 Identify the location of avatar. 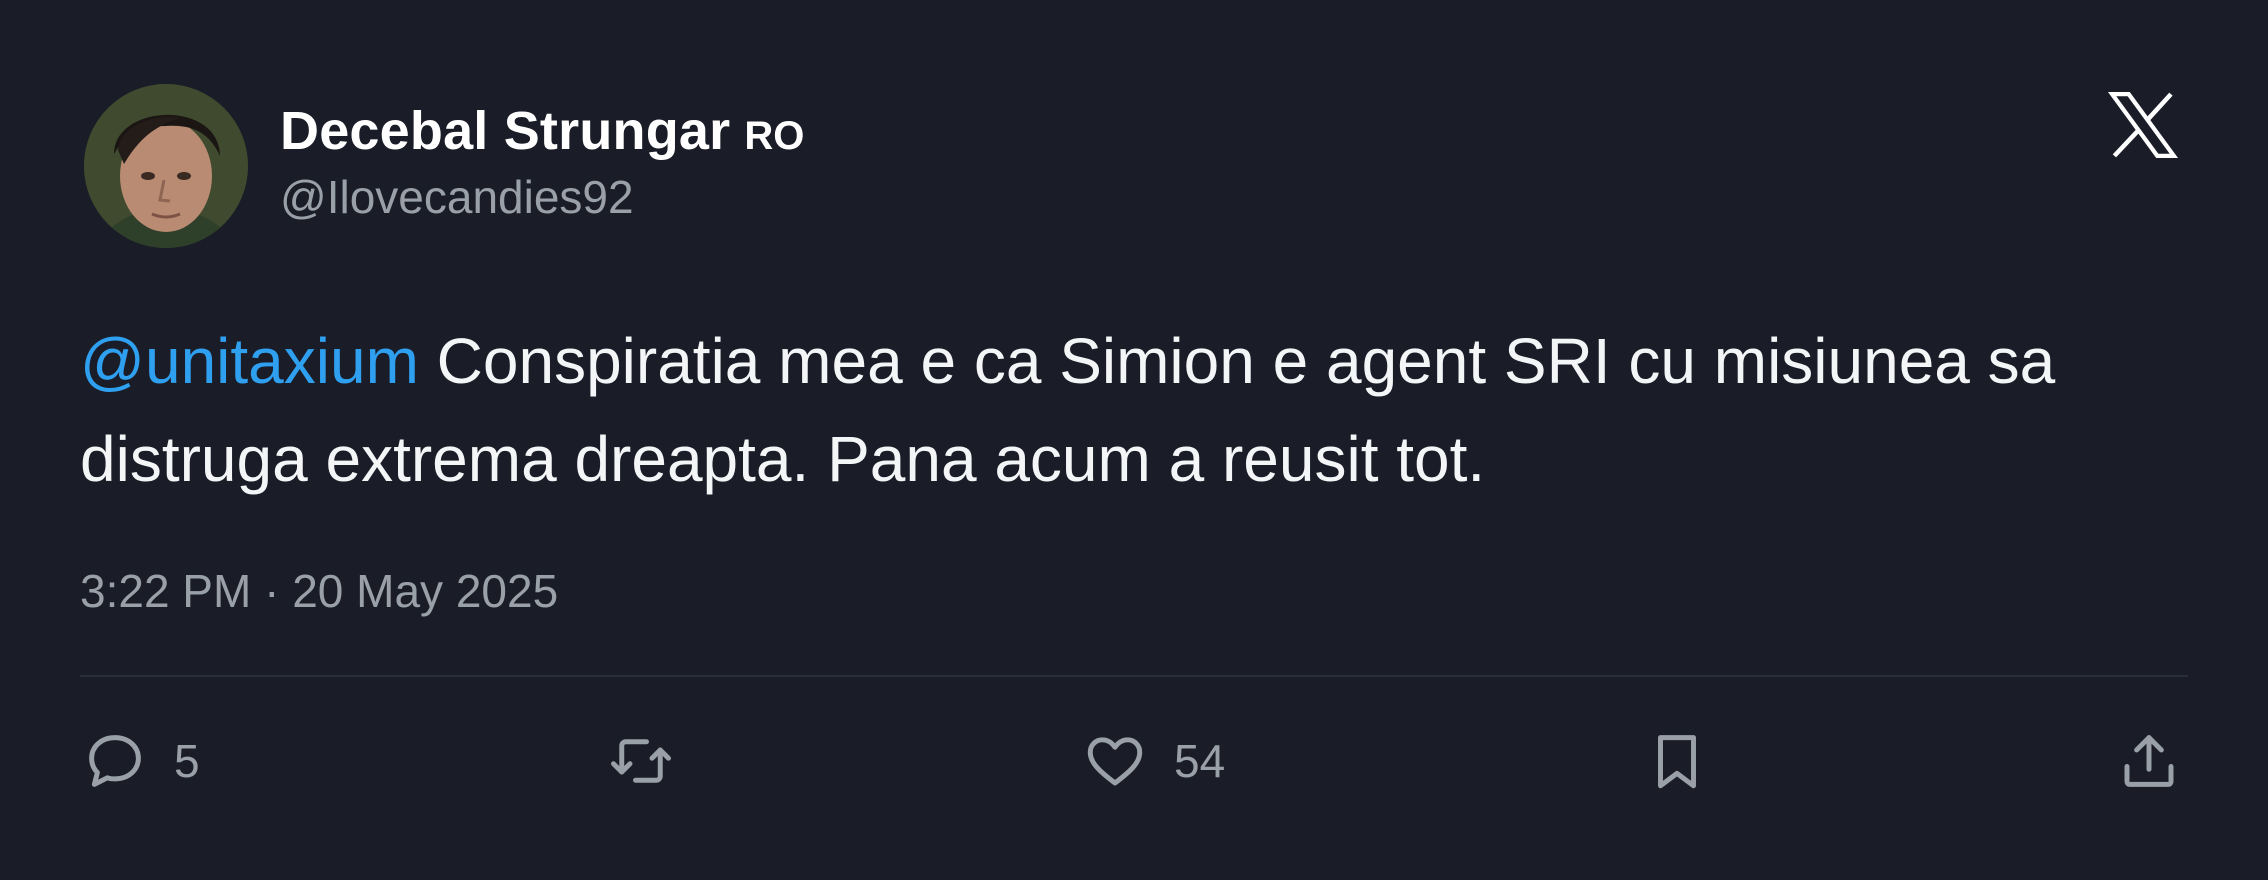
(166, 166).